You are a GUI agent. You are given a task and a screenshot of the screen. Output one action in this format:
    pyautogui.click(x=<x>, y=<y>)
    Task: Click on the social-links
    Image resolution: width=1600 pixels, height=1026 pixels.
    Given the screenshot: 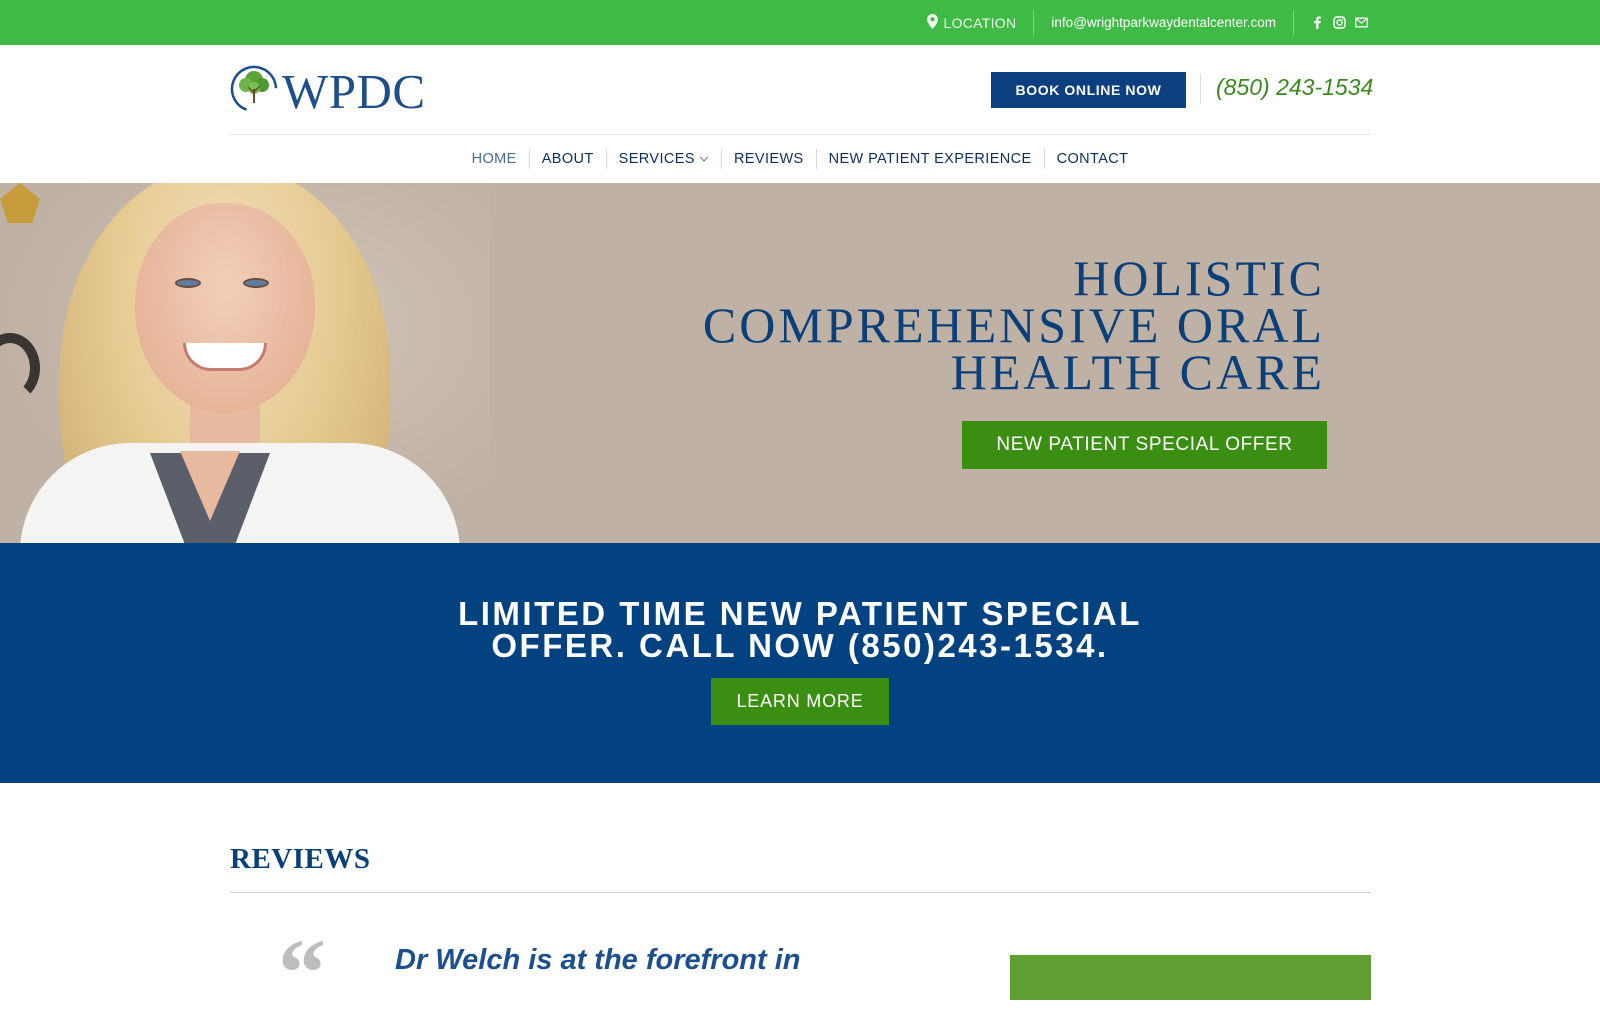 What is the action you would take?
    pyautogui.click(x=1339, y=22)
    